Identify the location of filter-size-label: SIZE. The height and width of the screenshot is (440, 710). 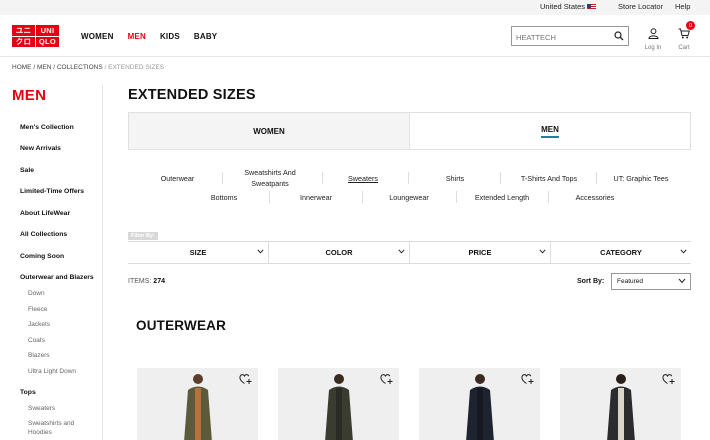
(198, 252).